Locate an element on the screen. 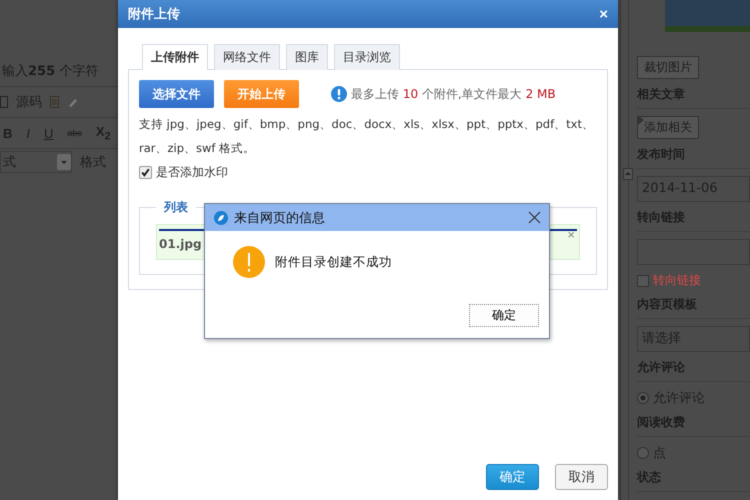 Image resolution: width=750 pixels, height=500 pixels. tab: 网络文件 is located at coordinates (247, 57).